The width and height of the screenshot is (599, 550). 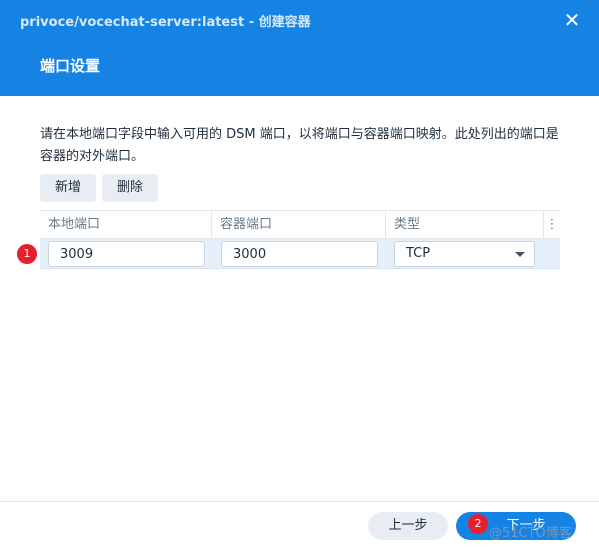 What do you see at coordinates (299, 501) in the screenshot?
I see `footer-divider` at bounding box center [299, 501].